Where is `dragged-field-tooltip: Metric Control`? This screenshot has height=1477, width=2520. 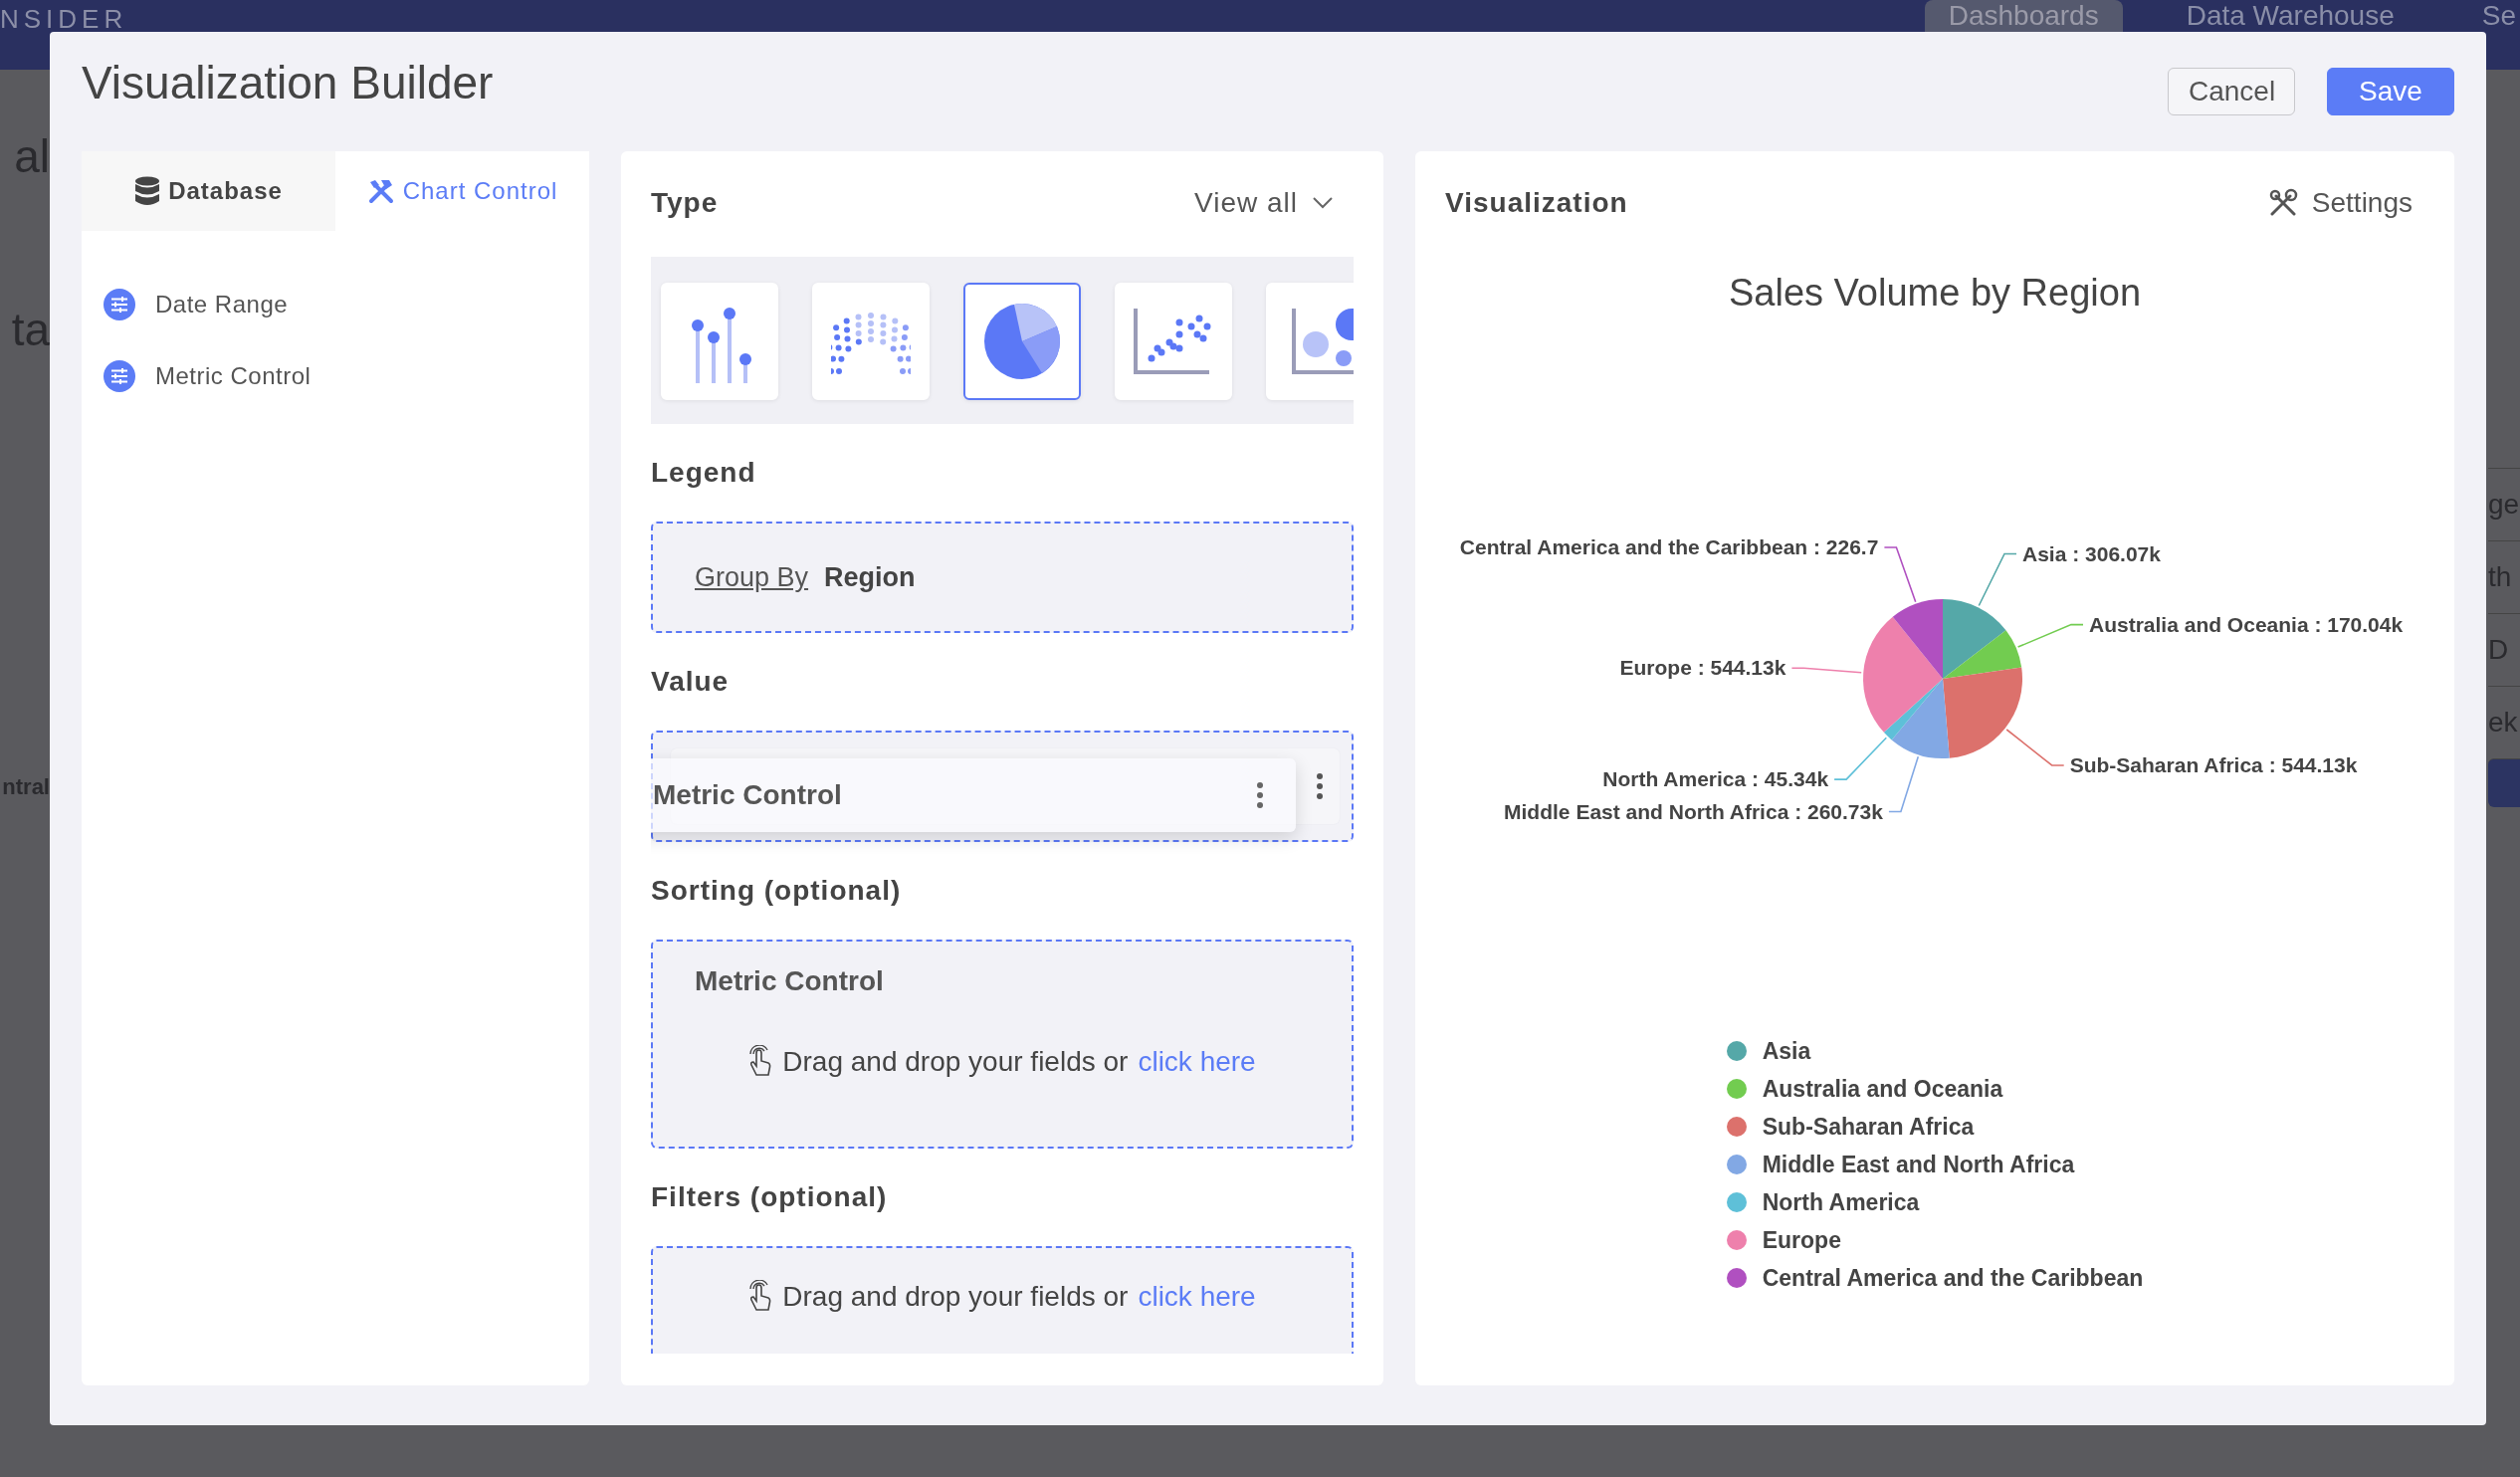
dragged-field-tooltip: Metric Control is located at coordinates (973, 795).